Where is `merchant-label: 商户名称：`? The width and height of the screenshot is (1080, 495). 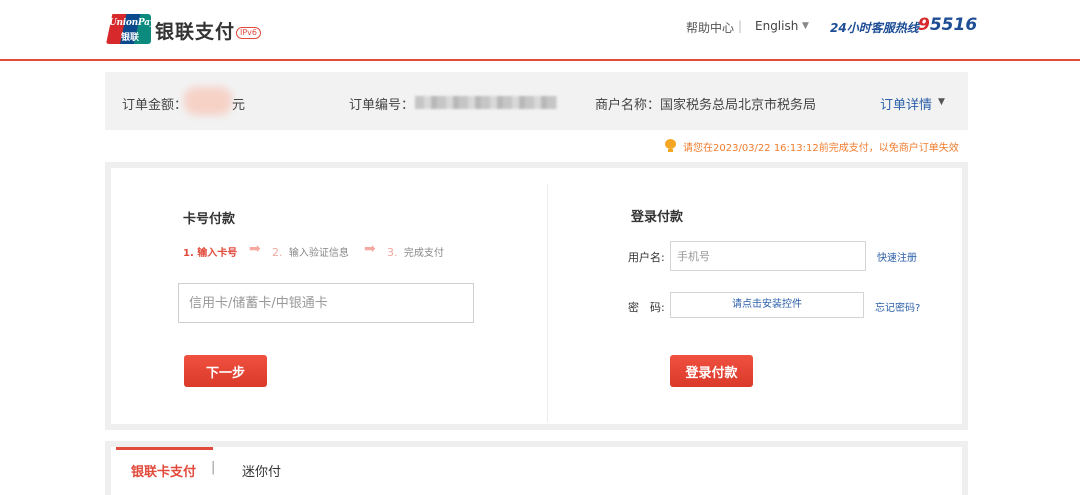
merchant-label: 商户名称： is located at coordinates (628, 105).